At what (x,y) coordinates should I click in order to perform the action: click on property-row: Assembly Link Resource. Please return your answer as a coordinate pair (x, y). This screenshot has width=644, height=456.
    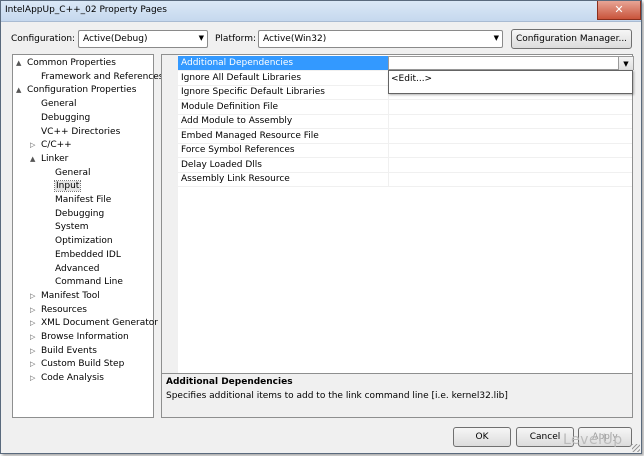
    Looking at the image, I should click on (405, 179).